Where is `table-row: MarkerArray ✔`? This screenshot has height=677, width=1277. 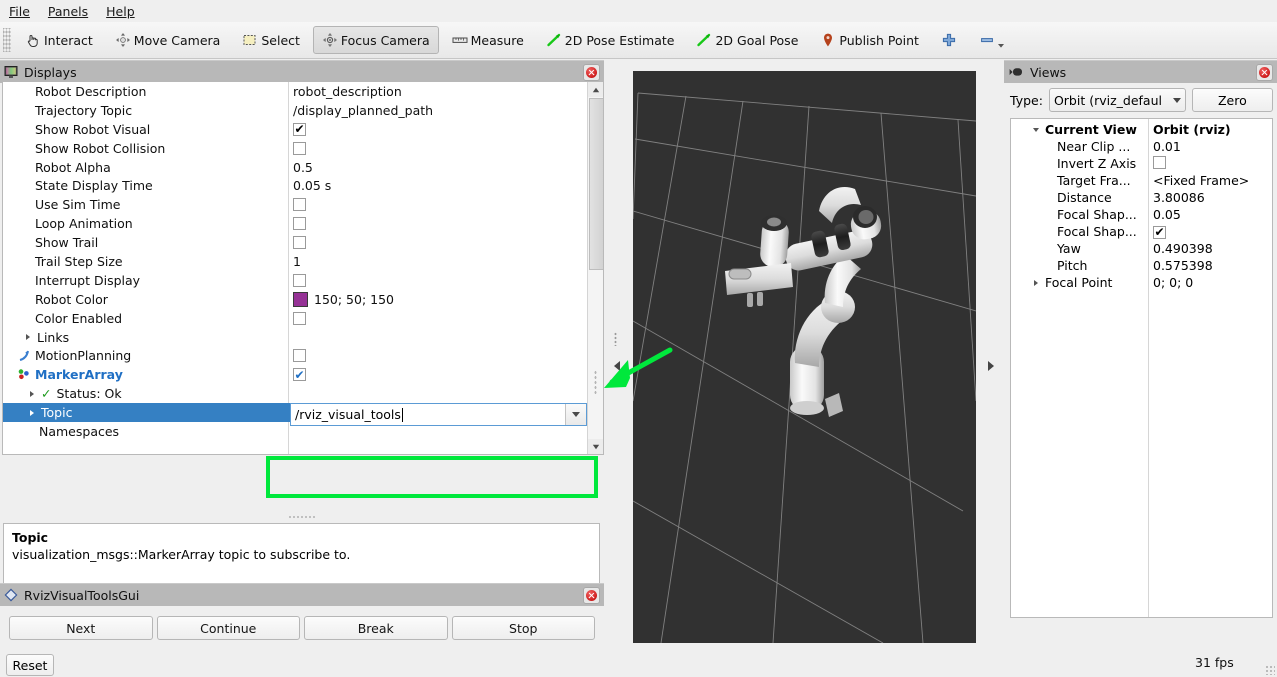 table-row: MarkerArray ✔ is located at coordinates (295, 374).